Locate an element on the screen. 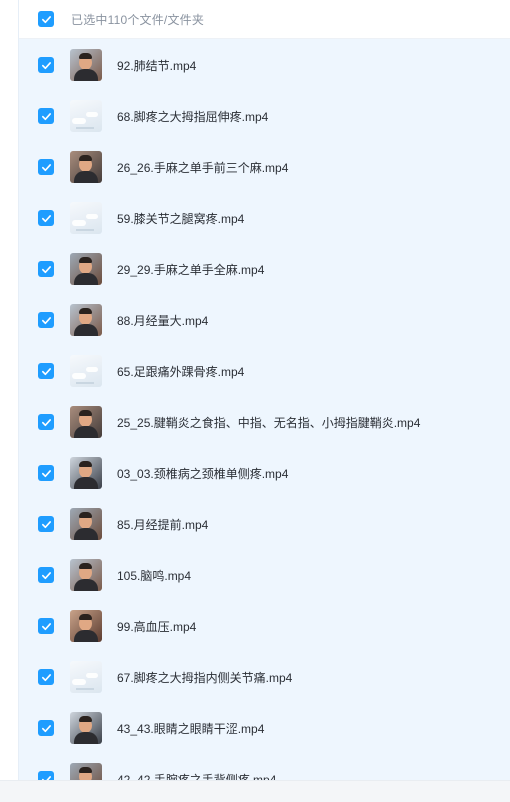  file-name: 99.高血压.mp4 is located at coordinates (156, 626).